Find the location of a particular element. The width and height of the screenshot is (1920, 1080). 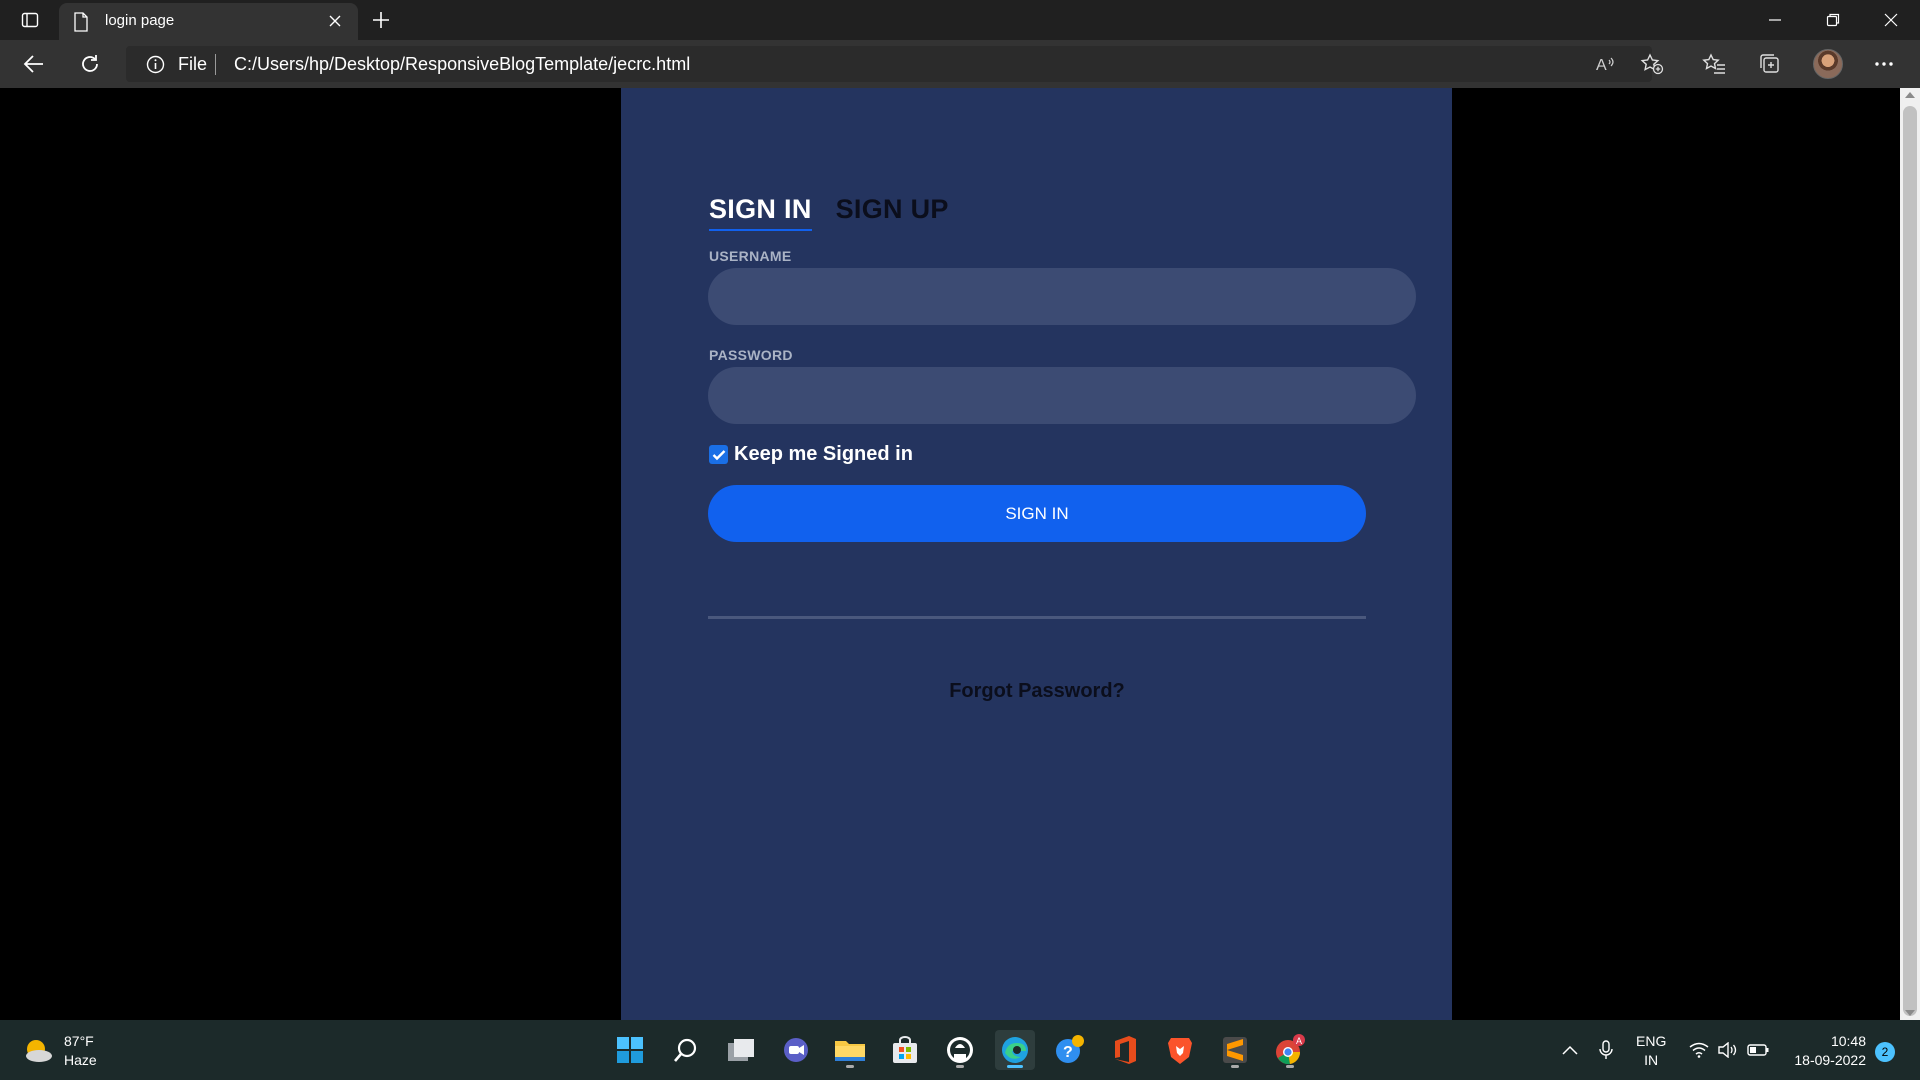

keep-signed-in-label: Keep me Signed in is located at coordinates (823, 454).